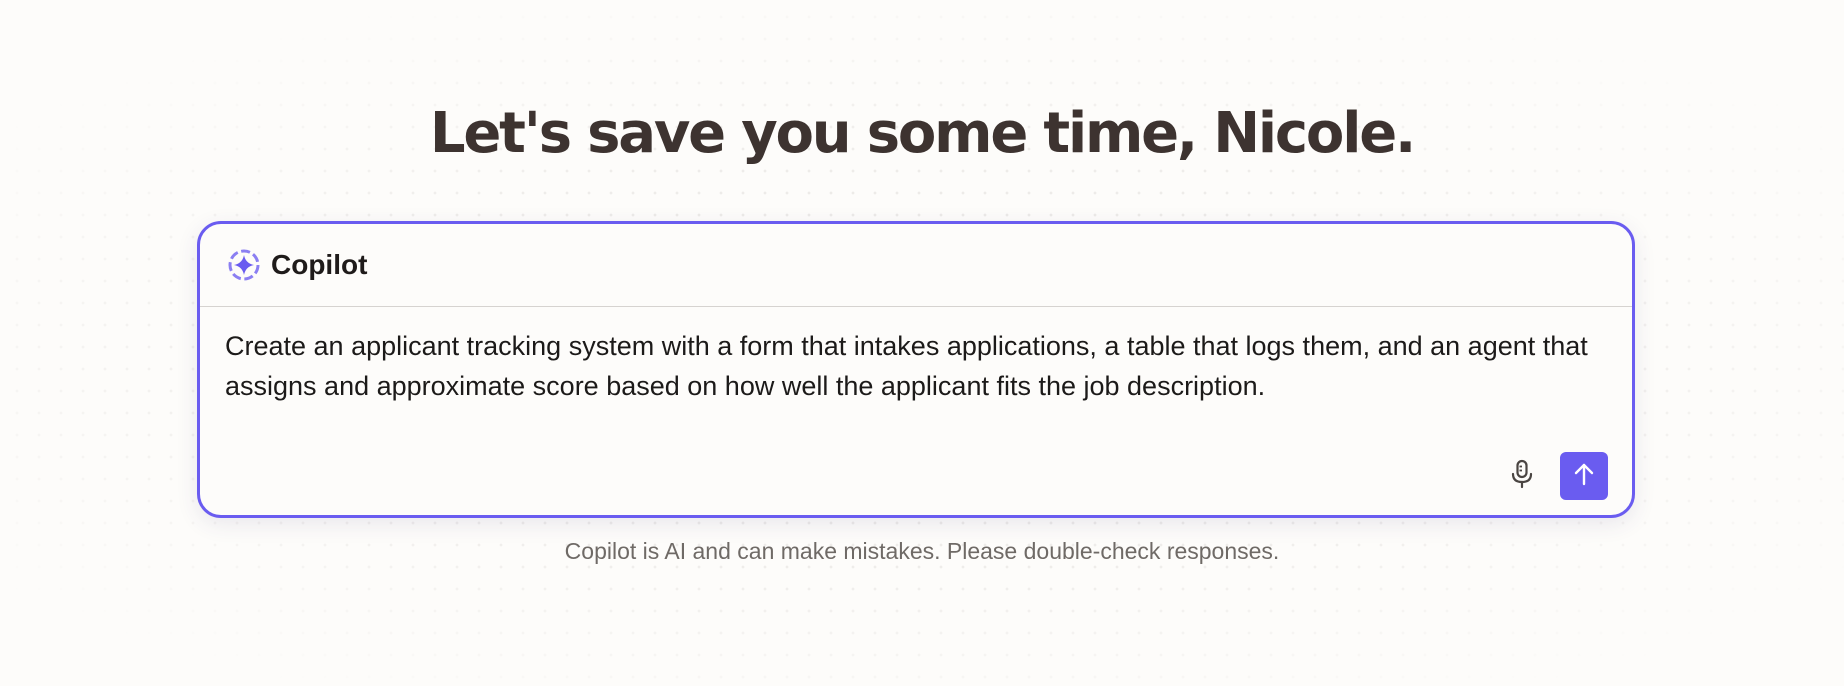 The width and height of the screenshot is (1844, 686). Describe the element at coordinates (1555, 476) in the screenshot. I see `composer-actions` at that location.